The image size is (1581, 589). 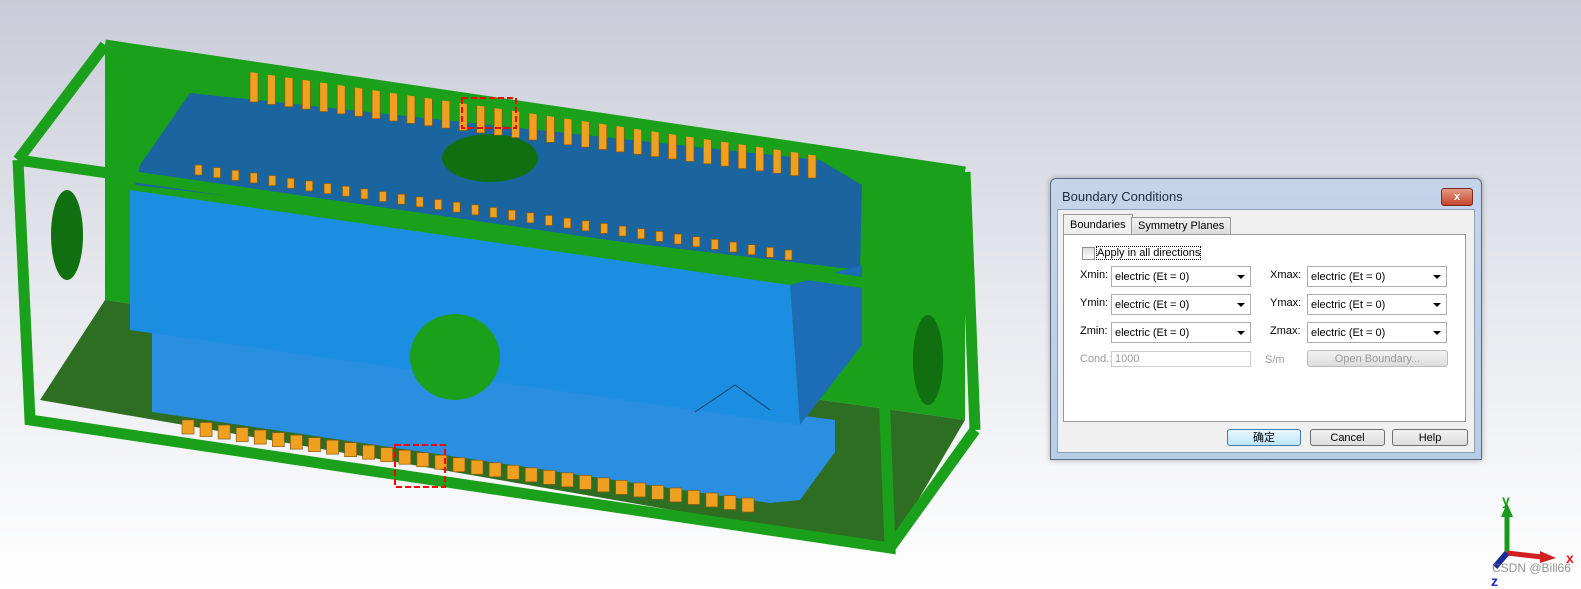 What do you see at coordinates (490, 158) in the screenshot?
I see `port-top` at bounding box center [490, 158].